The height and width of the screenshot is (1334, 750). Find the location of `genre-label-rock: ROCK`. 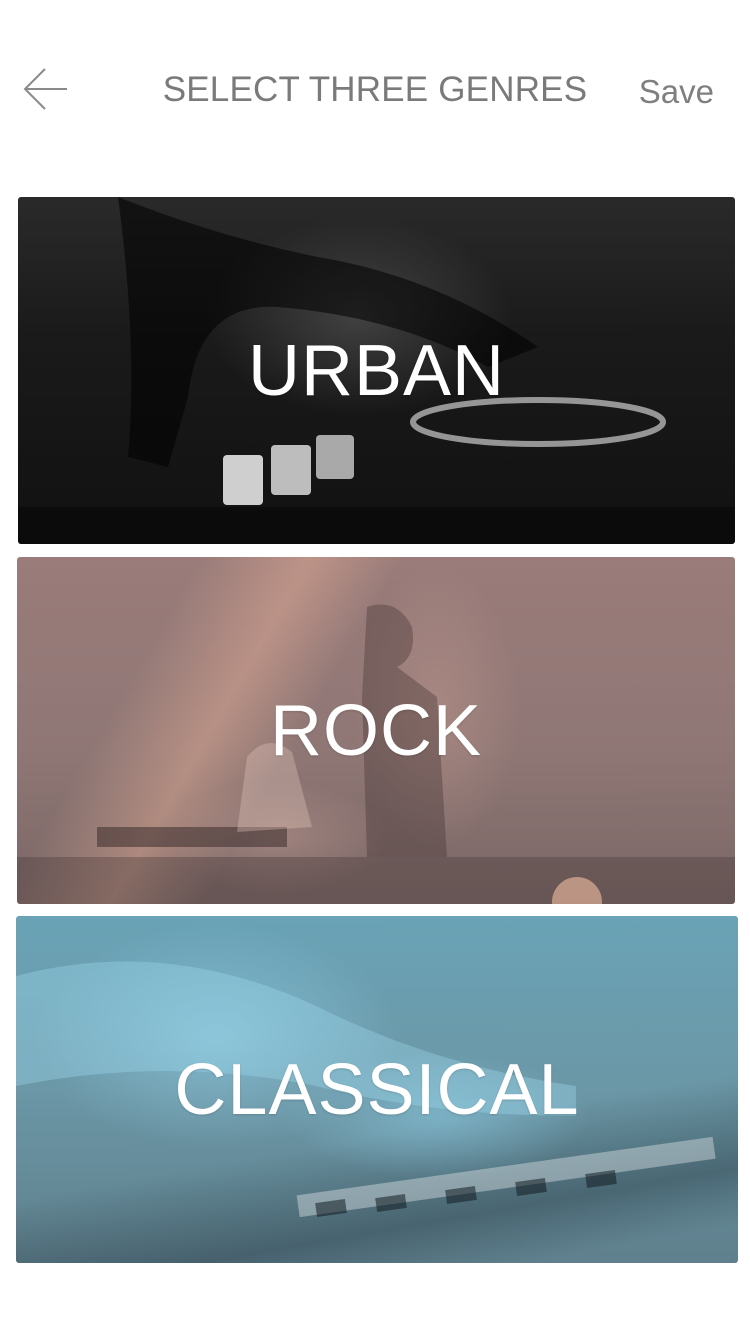

genre-label-rock: ROCK is located at coordinates (376, 730).